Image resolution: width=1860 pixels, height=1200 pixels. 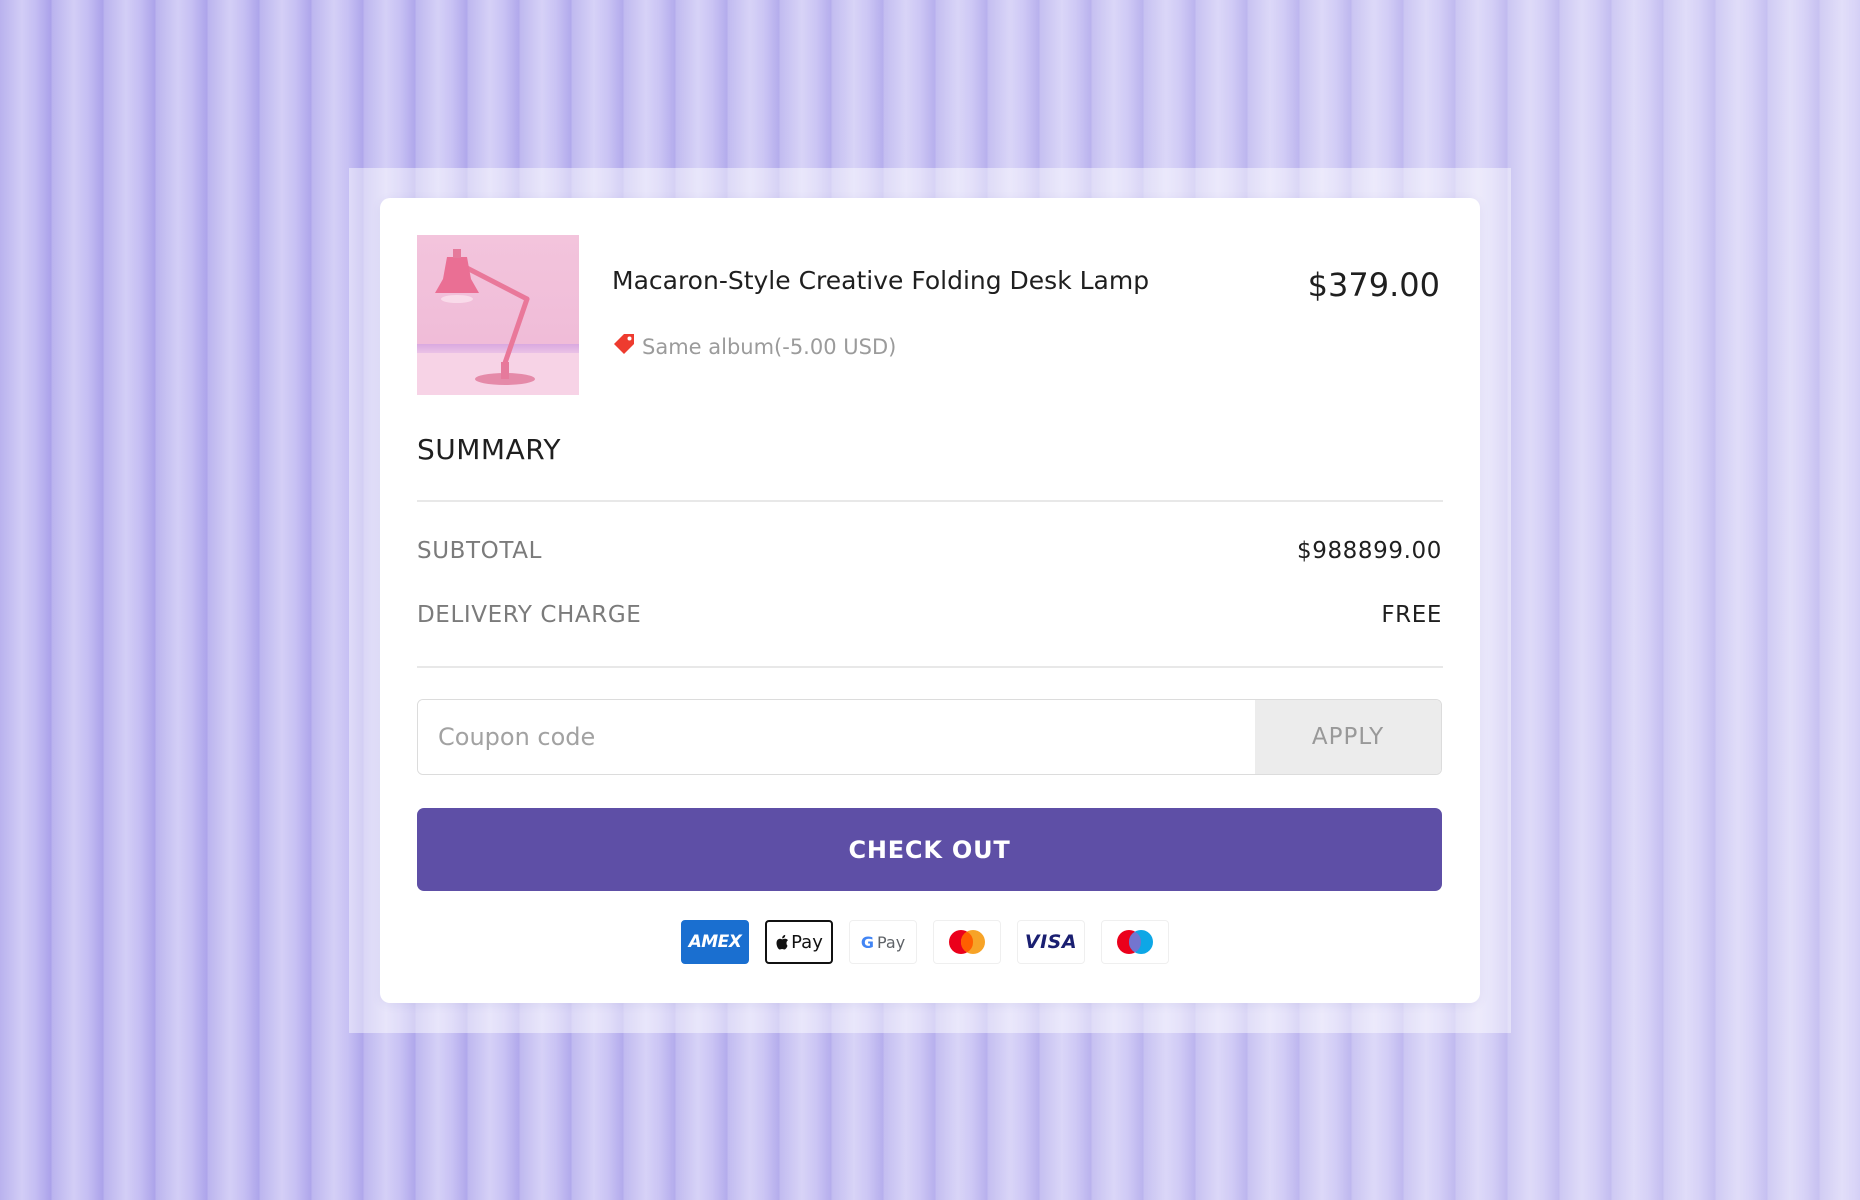 I want to click on product-image, so click(x=498, y=315).